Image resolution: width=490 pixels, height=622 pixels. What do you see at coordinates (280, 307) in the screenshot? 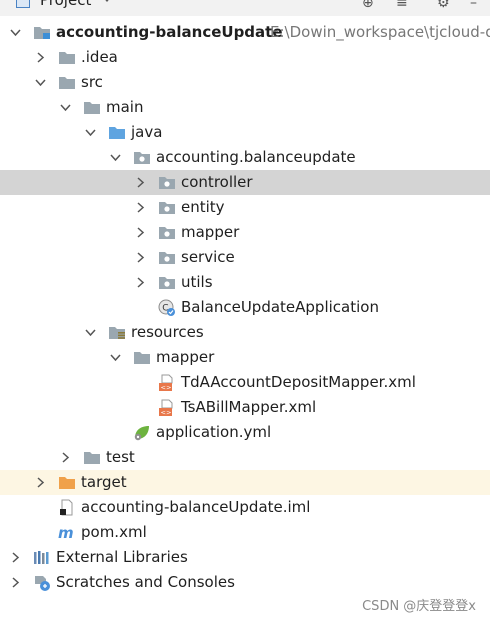
I see `tree-item-label: BalanceUpdateApplication` at bounding box center [280, 307].